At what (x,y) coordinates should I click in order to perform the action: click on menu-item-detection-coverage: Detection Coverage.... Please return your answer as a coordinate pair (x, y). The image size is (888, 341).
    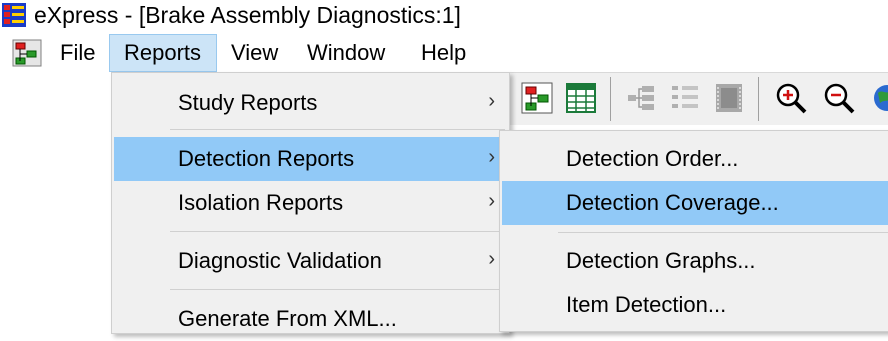
    Looking at the image, I should click on (695, 203).